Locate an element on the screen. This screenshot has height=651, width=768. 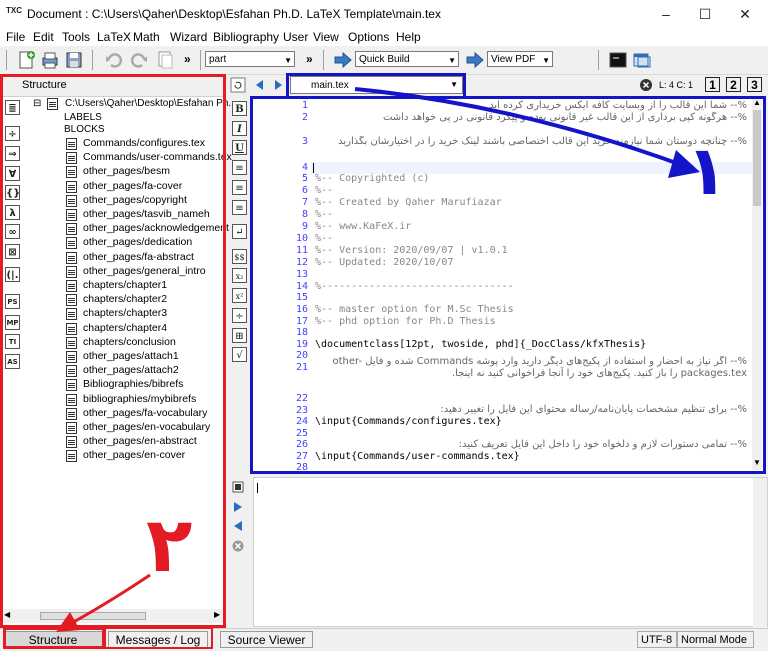
close-button: ✕ is located at coordinates (745, 14).